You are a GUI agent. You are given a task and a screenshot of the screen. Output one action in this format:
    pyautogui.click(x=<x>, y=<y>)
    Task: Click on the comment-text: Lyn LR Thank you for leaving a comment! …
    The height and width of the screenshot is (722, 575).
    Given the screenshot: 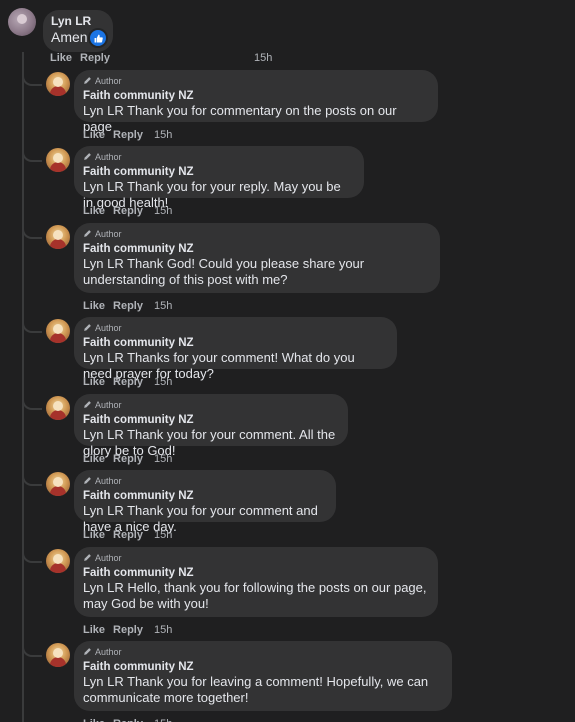 What is the action you would take?
    pyautogui.click(x=256, y=689)
    